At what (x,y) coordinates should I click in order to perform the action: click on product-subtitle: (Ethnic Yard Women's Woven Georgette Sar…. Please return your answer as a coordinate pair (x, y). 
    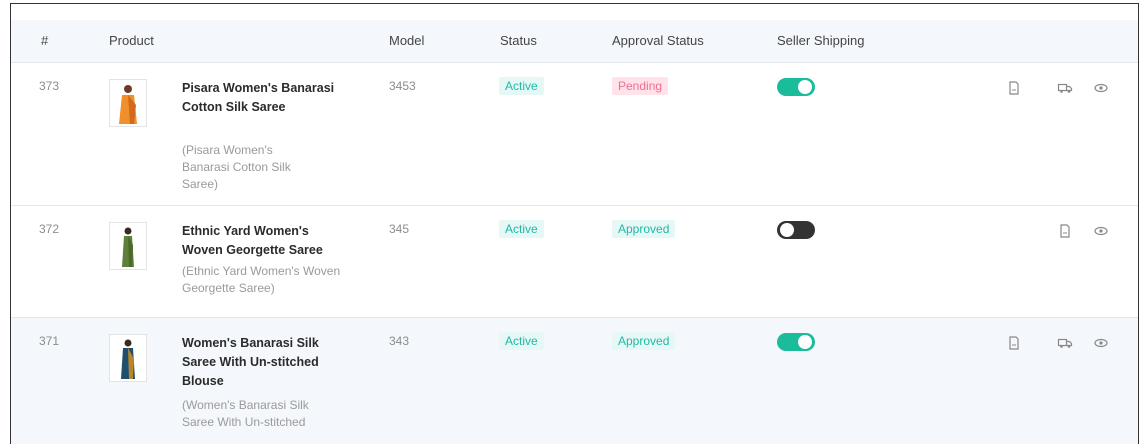
    Looking at the image, I should click on (261, 279).